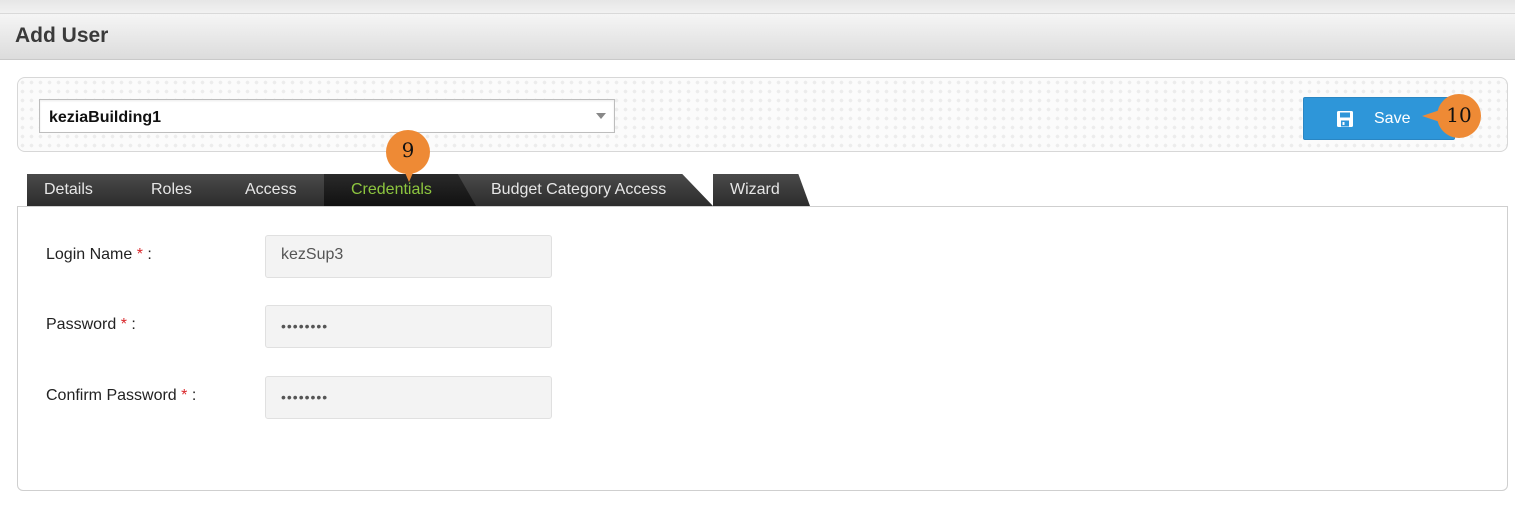 This screenshot has height=509, width=1515. What do you see at coordinates (1345, 119) in the screenshot?
I see `floppy-disk-icon` at bounding box center [1345, 119].